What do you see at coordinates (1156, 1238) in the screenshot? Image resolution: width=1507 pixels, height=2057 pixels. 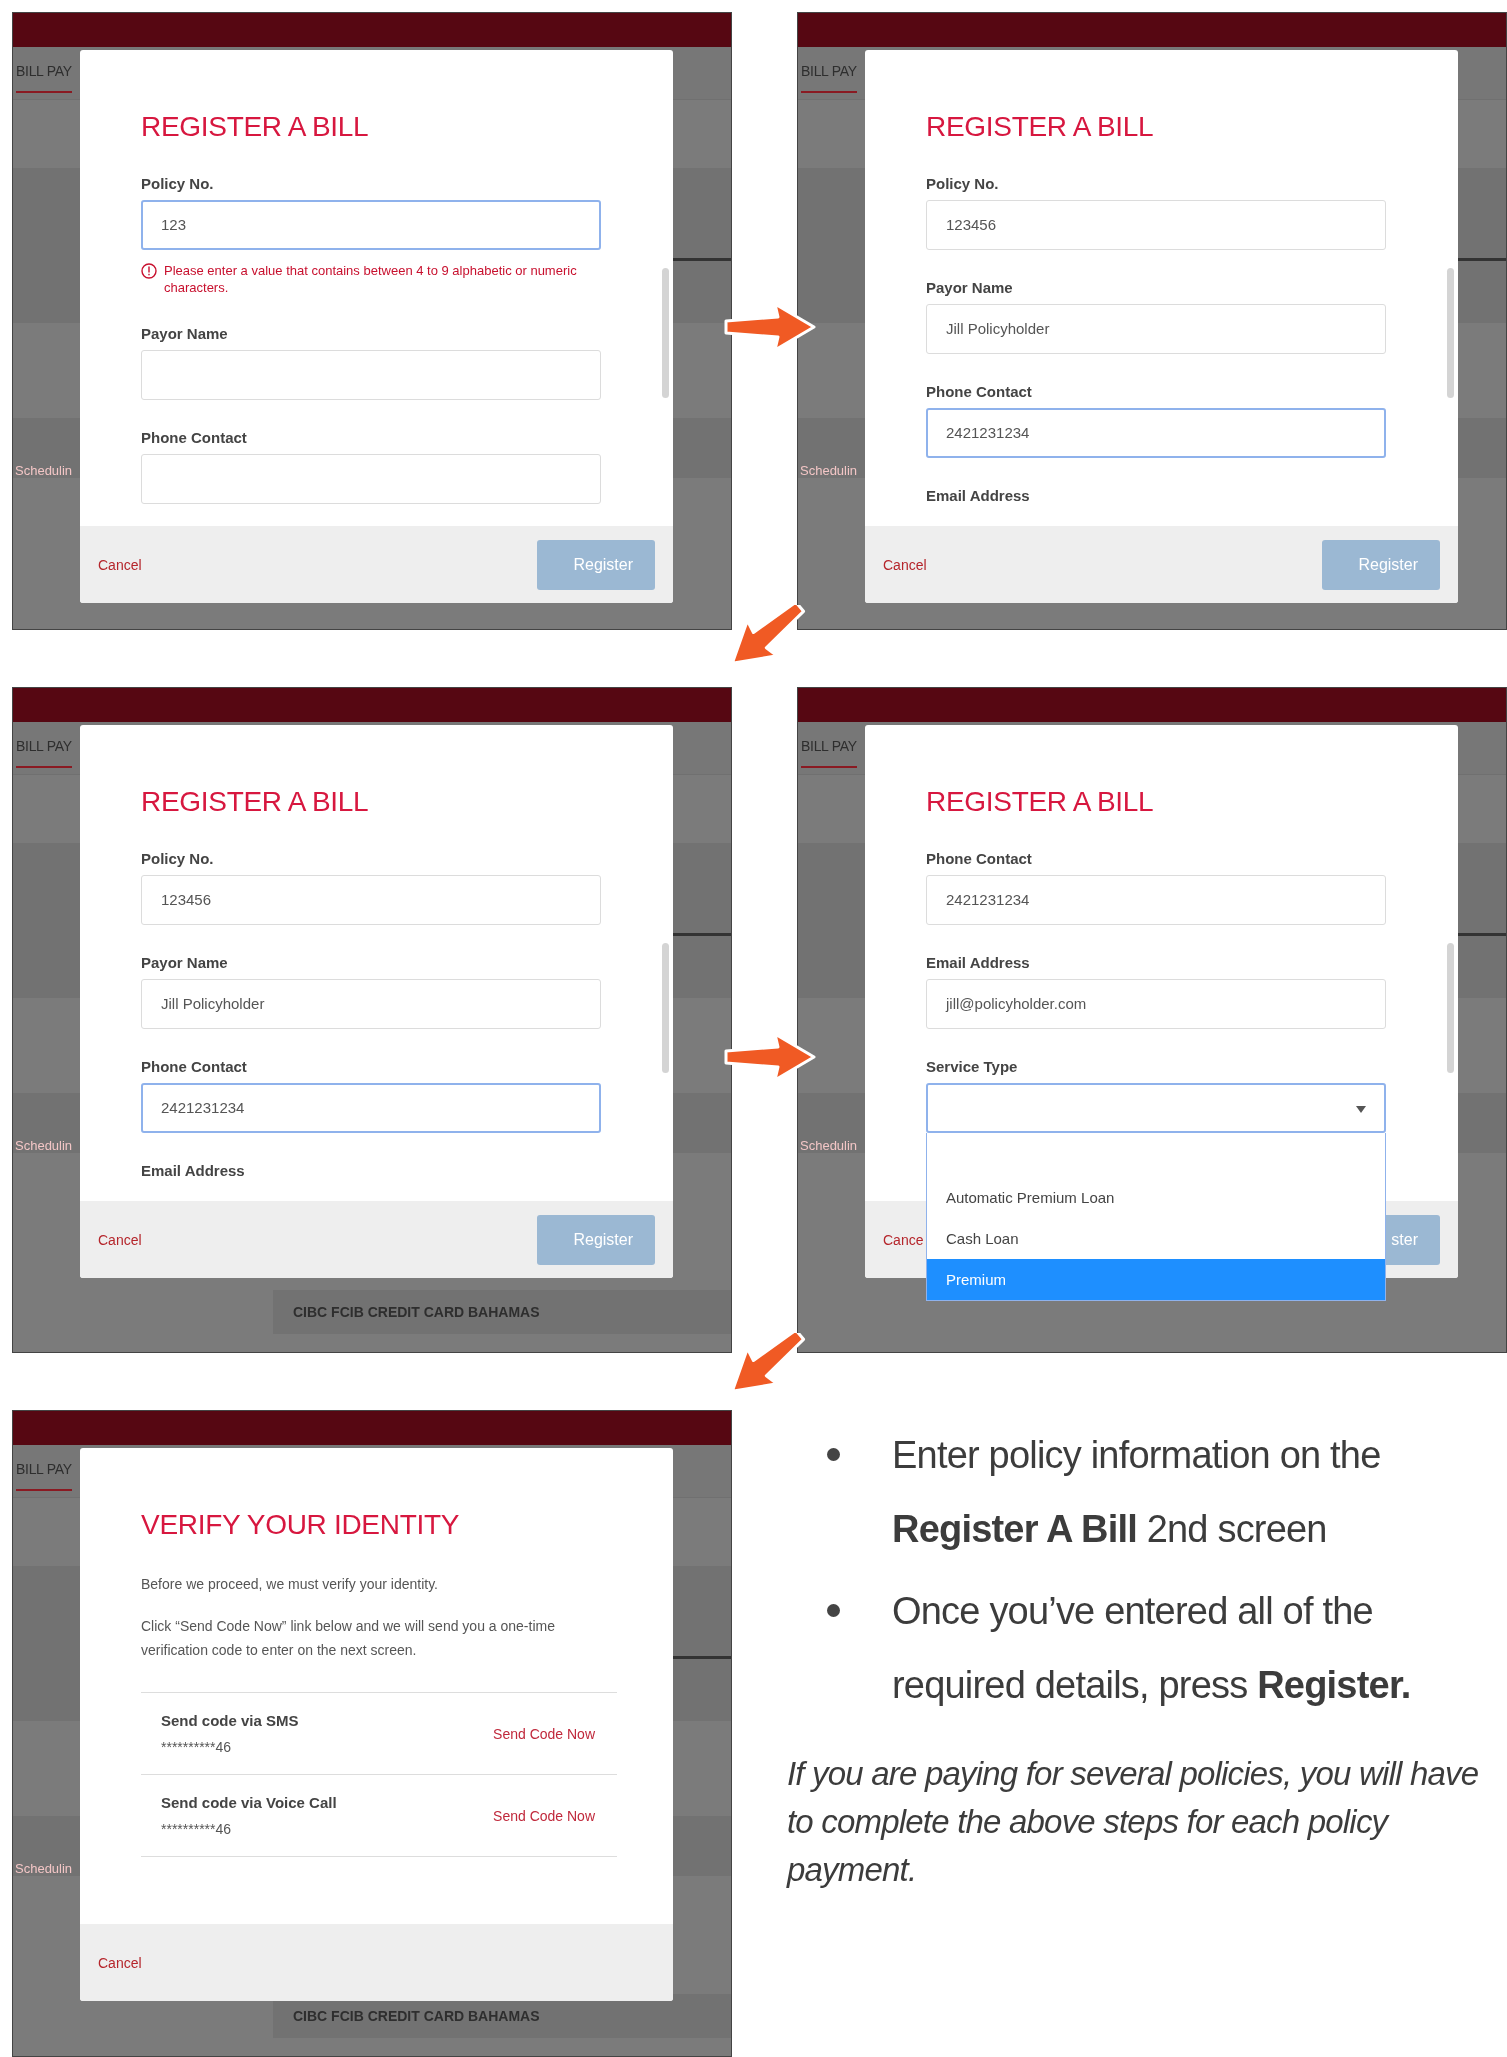 I see `dropdown-option: Cash Loan` at bounding box center [1156, 1238].